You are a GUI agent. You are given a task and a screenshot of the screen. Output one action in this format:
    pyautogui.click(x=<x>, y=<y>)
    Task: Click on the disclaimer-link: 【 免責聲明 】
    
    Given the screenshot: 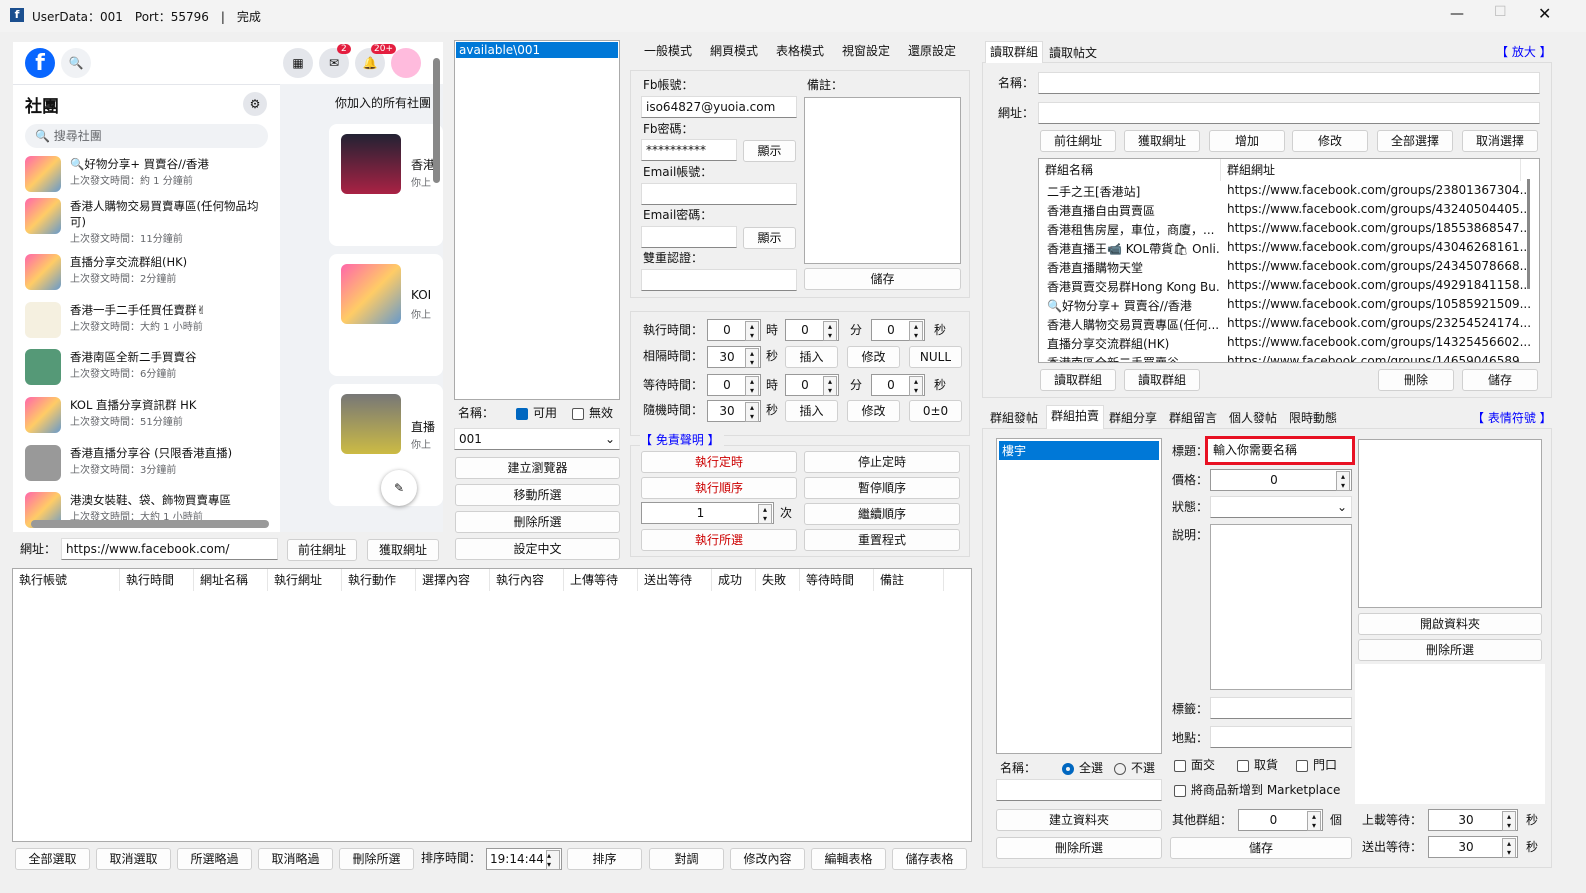 What is the action you would take?
    pyautogui.click(x=682, y=440)
    